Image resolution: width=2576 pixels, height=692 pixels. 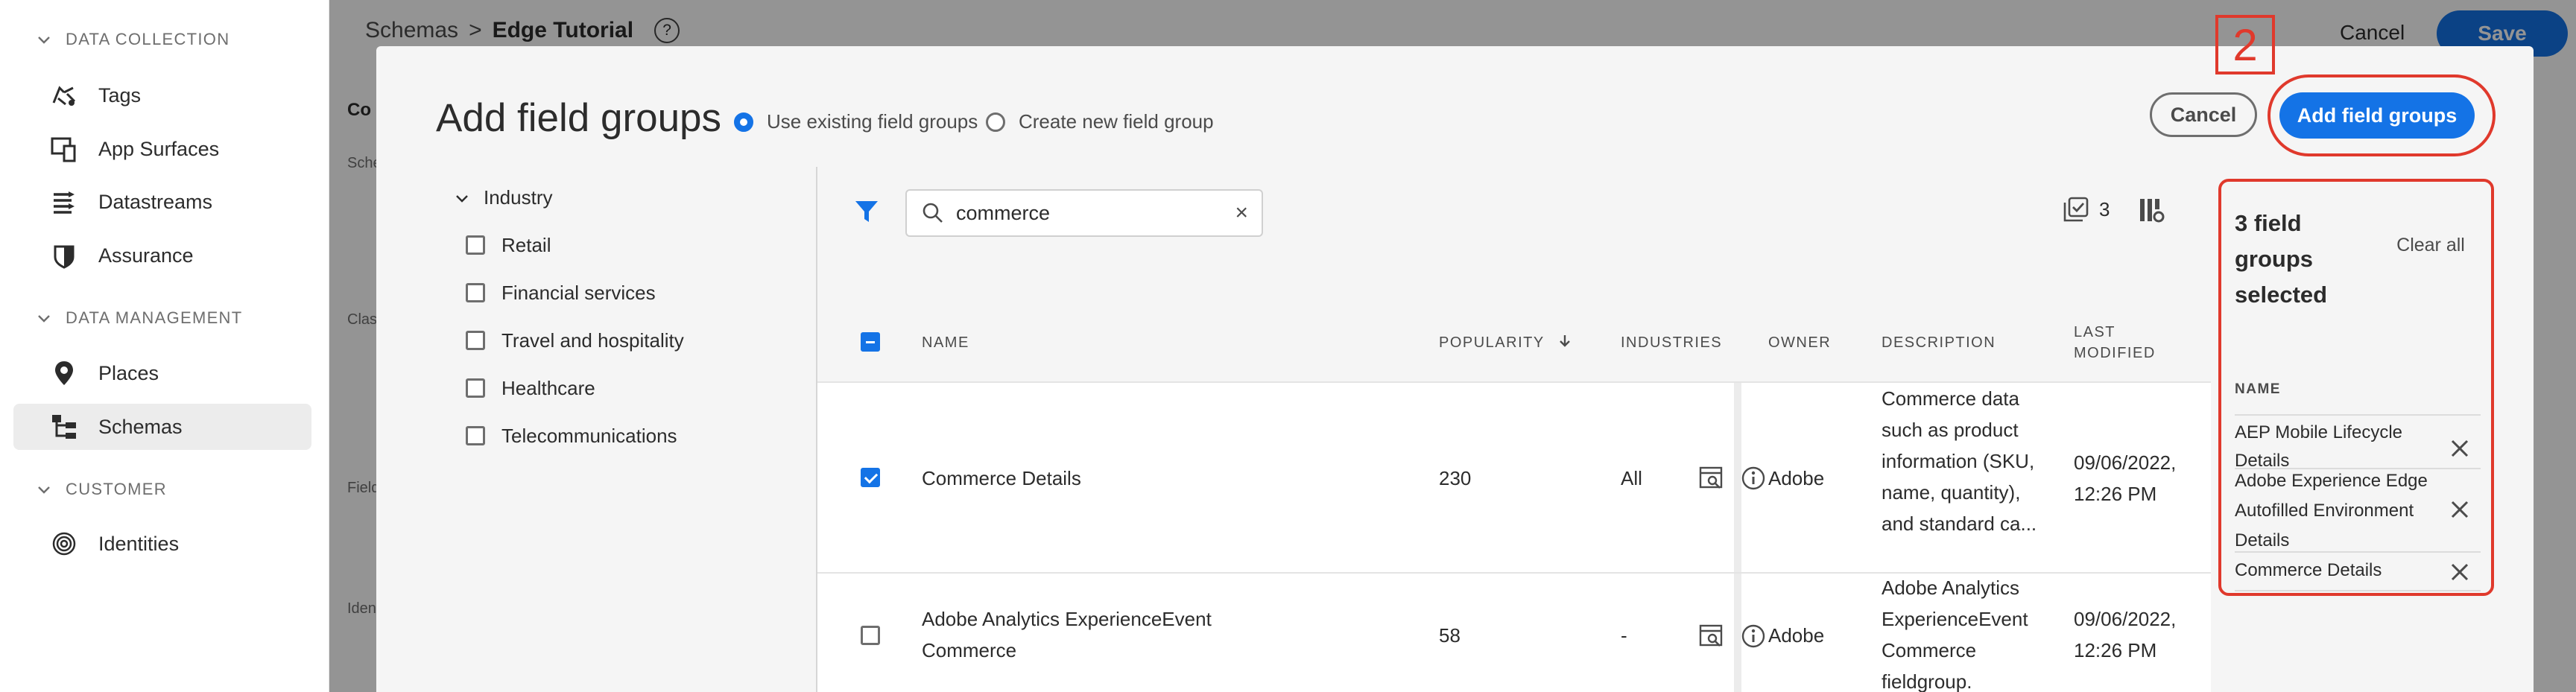 What do you see at coordinates (2115, 650) in the screenshot?
I see `row-last-modified-time: 12:26 PM` at bounding box center [2115, 650].